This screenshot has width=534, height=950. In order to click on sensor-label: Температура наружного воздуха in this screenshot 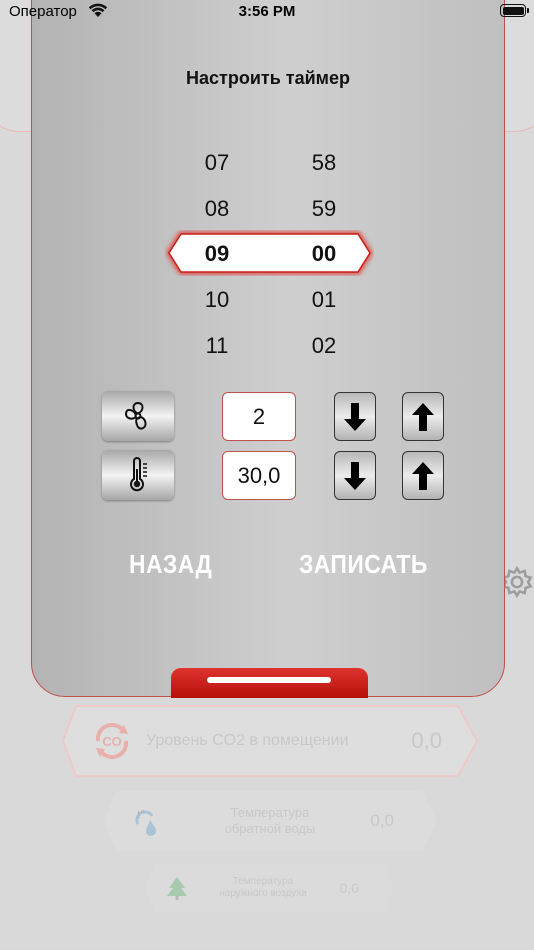, I will do `click(263, 887)`.